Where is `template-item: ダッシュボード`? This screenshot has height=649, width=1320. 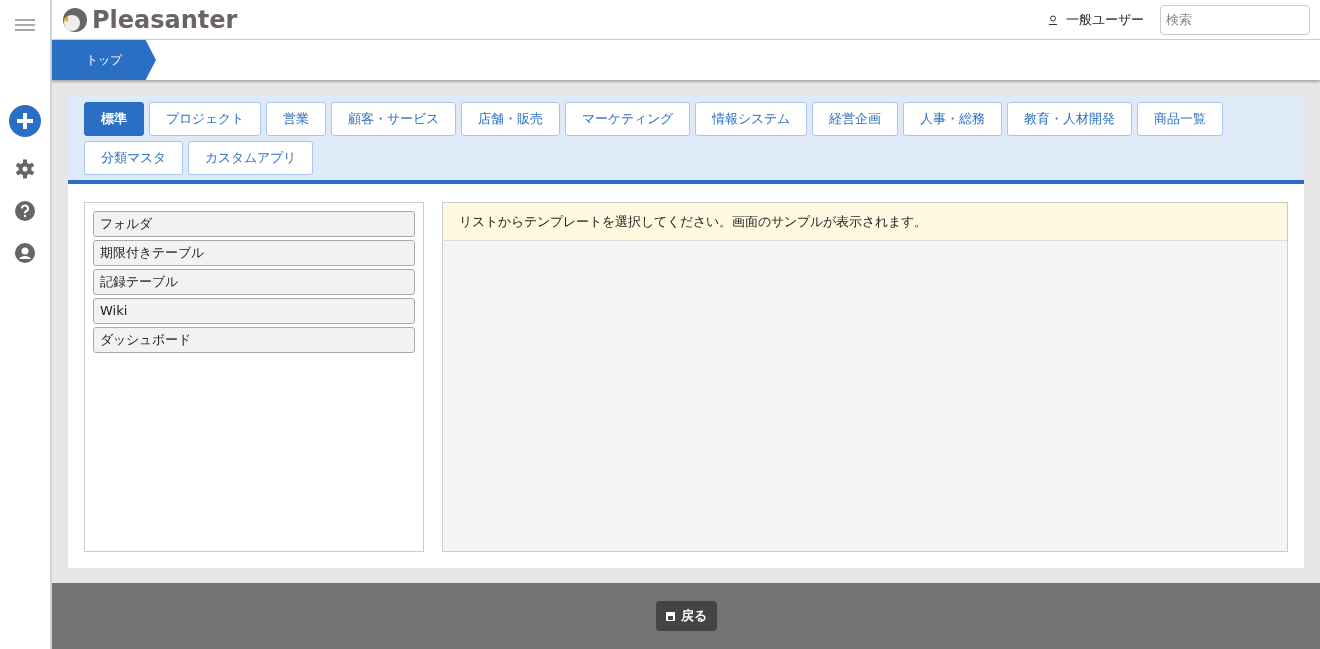 template-item: ダッシュボード is located at coordinates (254, 340).